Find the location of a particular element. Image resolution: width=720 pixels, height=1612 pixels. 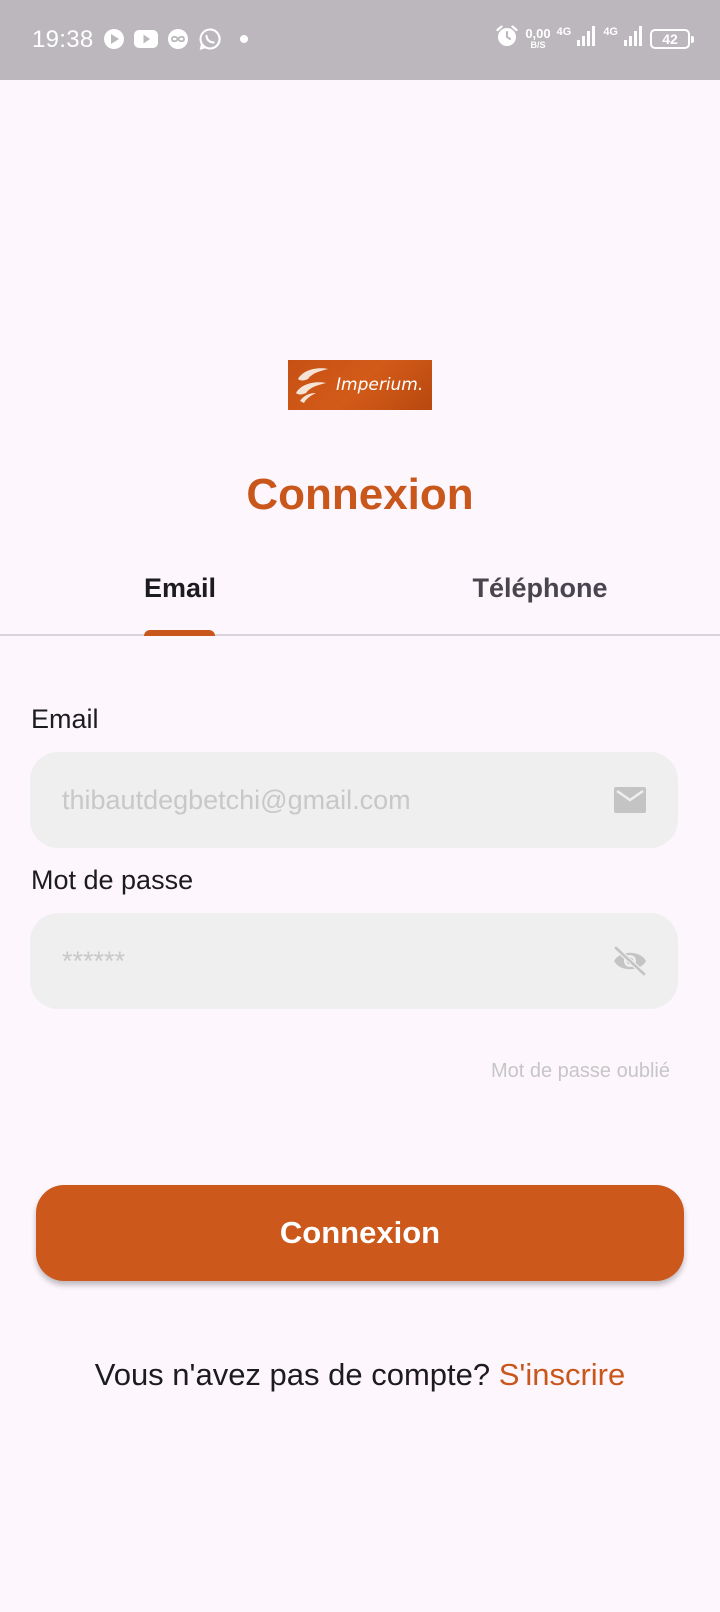

tab-email-label: Email is located at coordinates (180, 588).